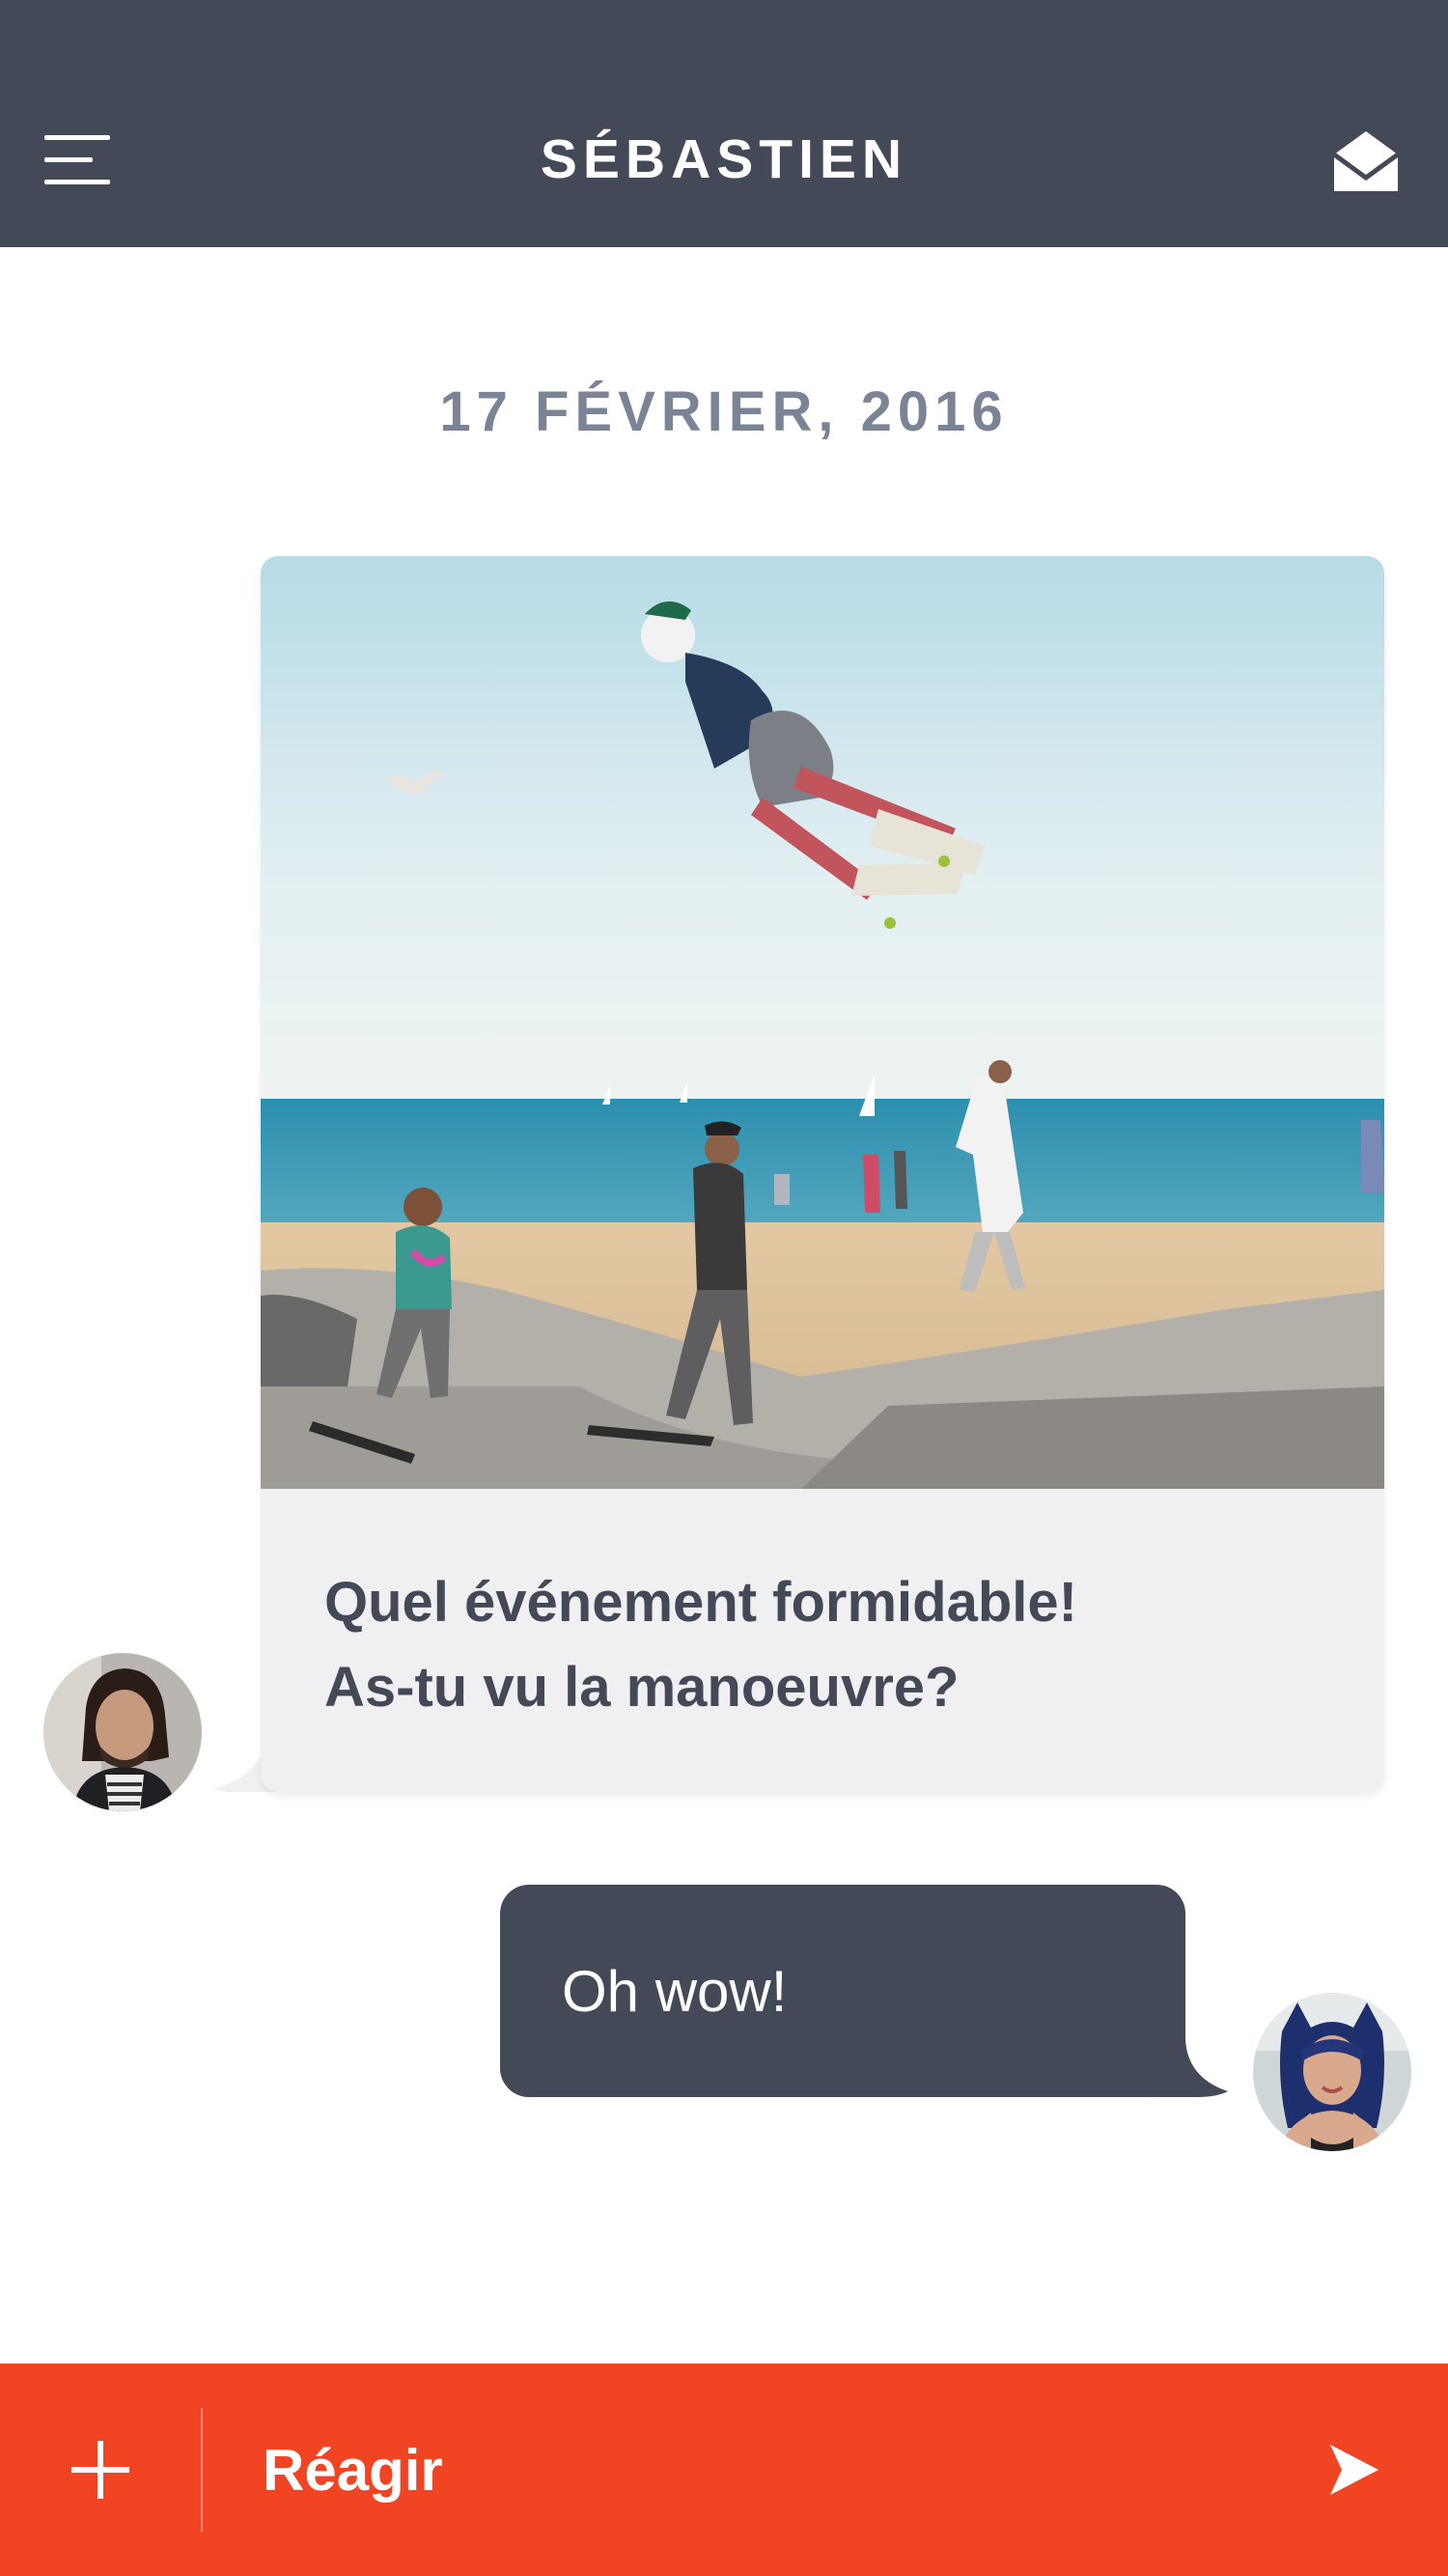 Image resolution: width=1448 pixels, height=2576 pixels. Describe the element at coordinates (724, 412) in the screenshot. I see `date-separator: 17 FÉVRIER, 2016` at that location.